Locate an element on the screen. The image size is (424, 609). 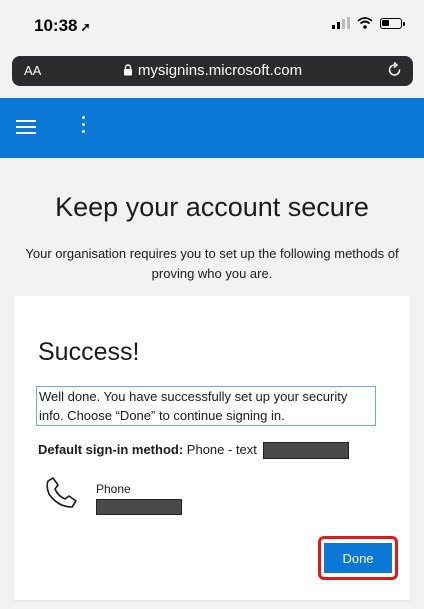
status-time: 10:38 ➚ is located at coordinates (62, 26).